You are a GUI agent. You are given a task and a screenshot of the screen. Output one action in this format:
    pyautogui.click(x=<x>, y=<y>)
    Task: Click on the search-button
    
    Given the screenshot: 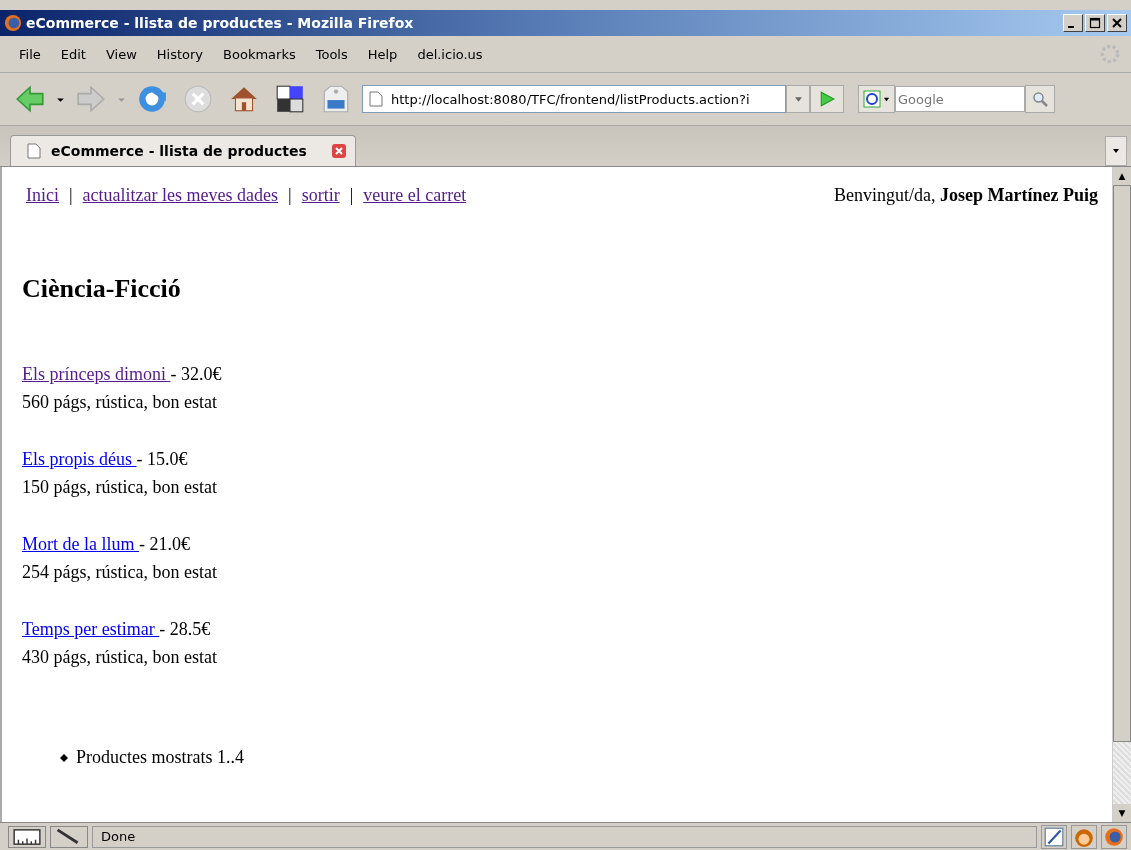 What is the action you would take?
    pyautogui.click(x=1040, y=99)
    